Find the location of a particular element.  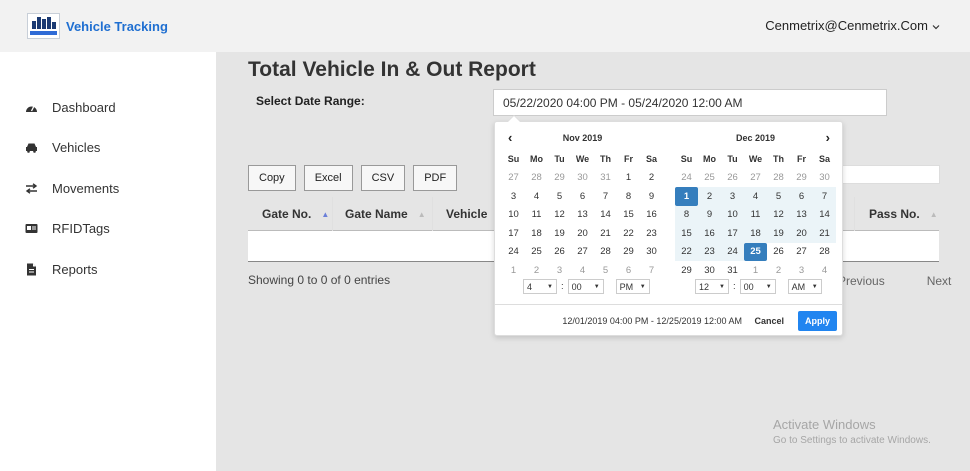

previous-page-button: Previous is located at coordinates (861, 281).